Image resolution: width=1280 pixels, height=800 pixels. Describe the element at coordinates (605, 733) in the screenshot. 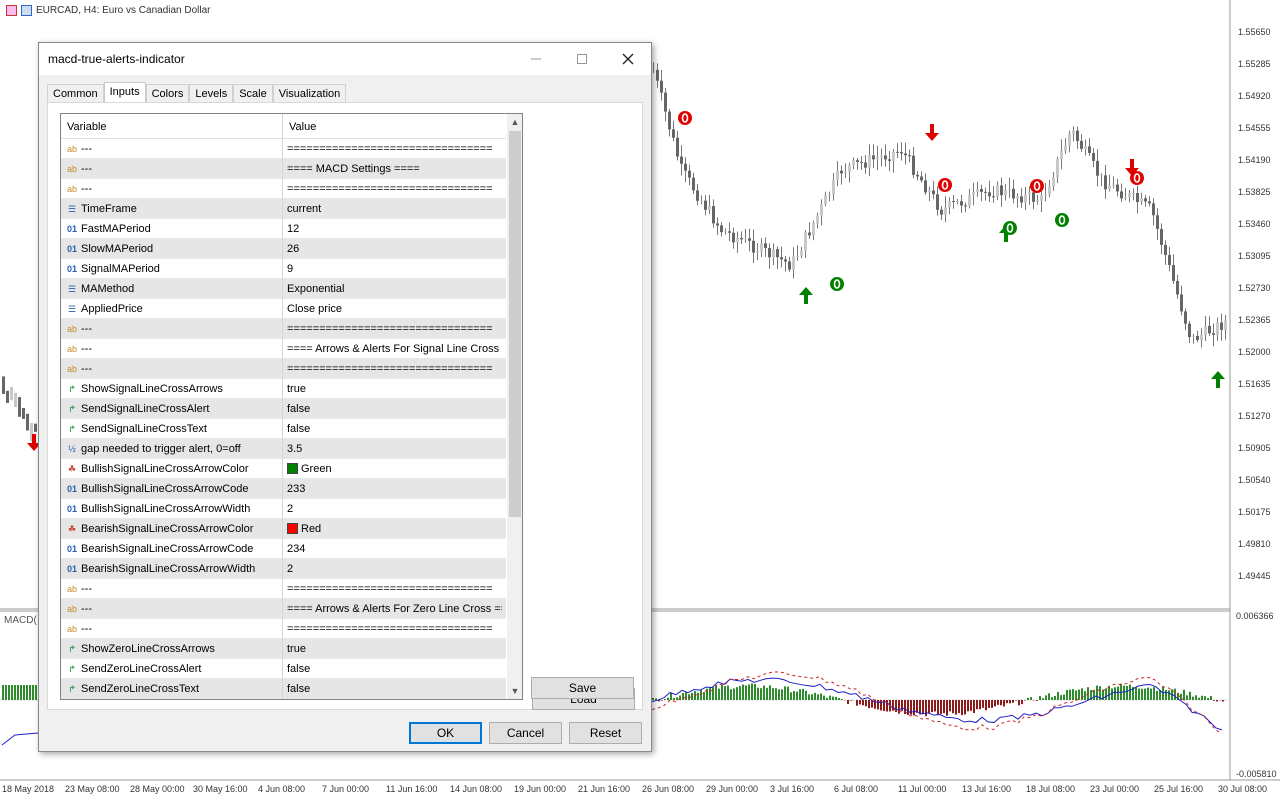

I see `reset-button: Reset` at that location.